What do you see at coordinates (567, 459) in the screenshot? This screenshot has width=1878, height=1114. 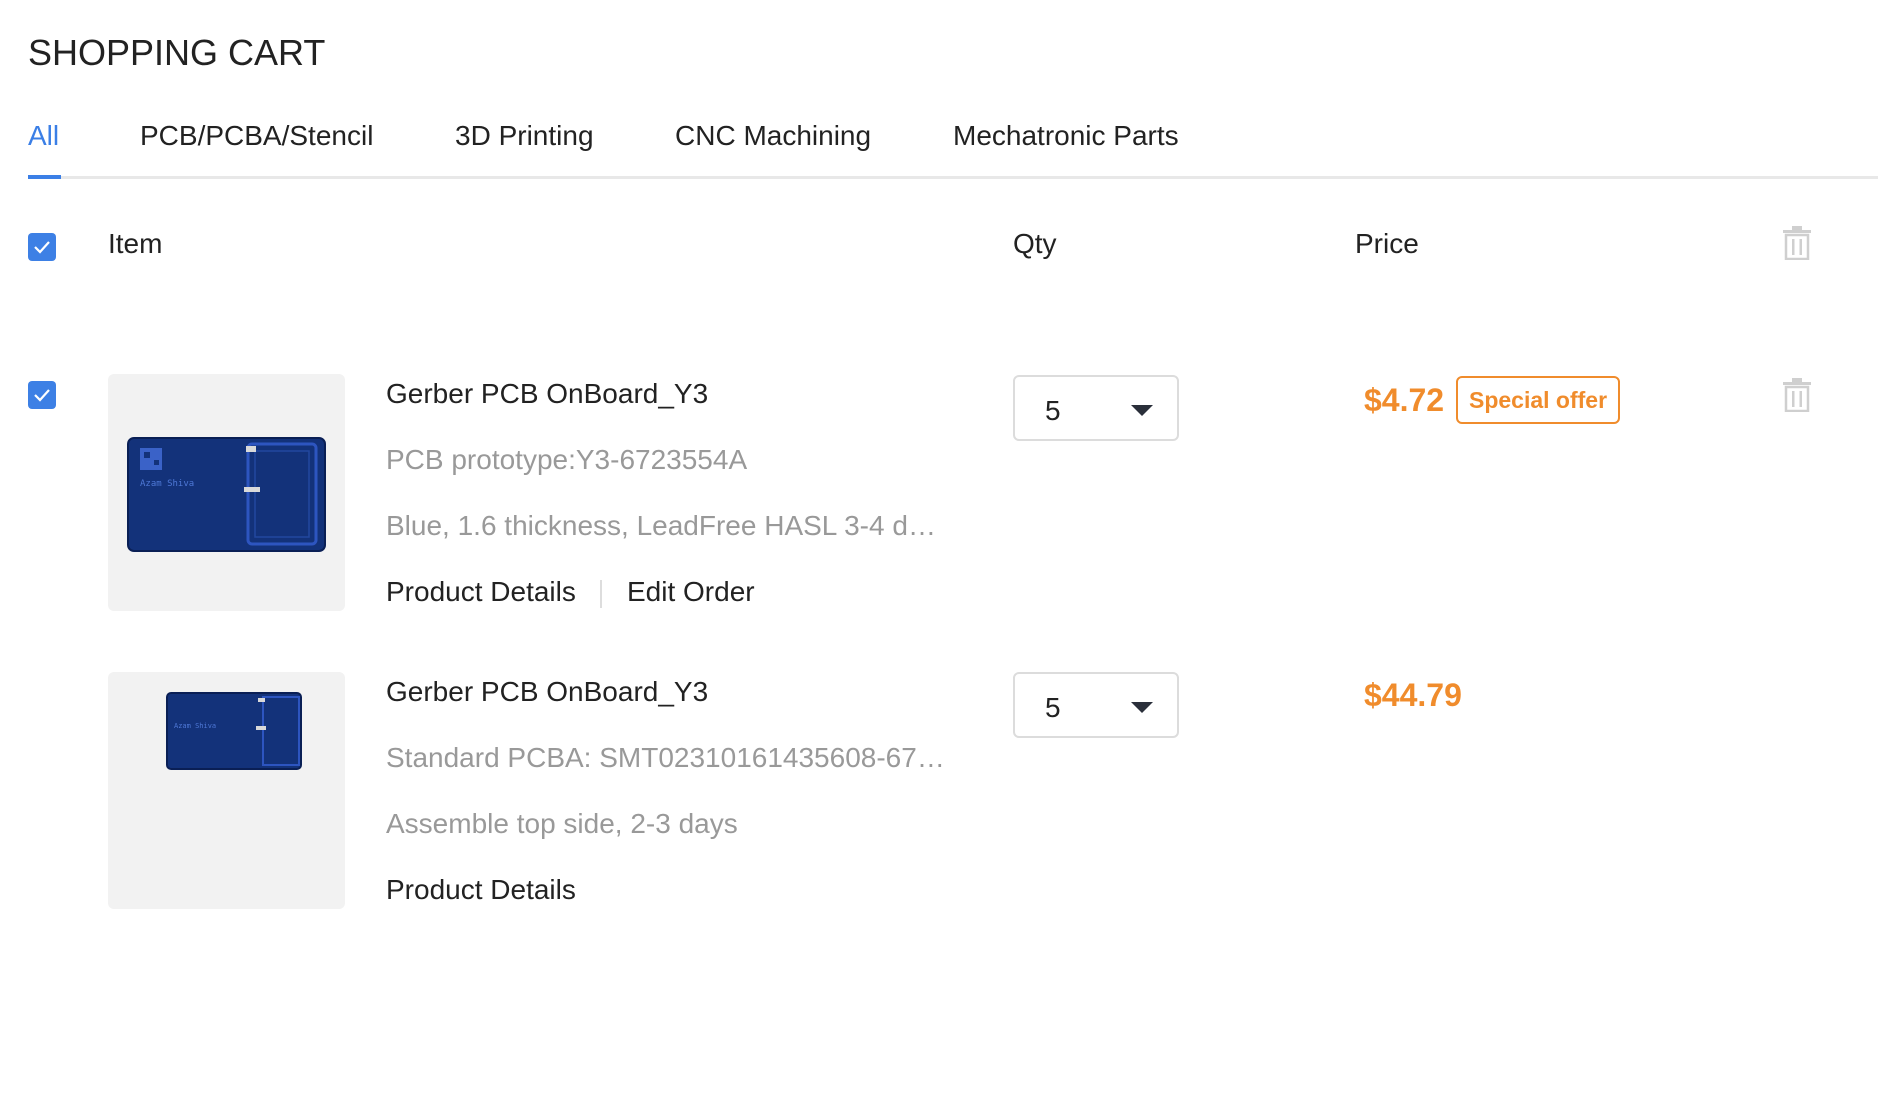 I see `item-type: PCB prototype:Y3-6723554A` at bounding box center [567, 459].